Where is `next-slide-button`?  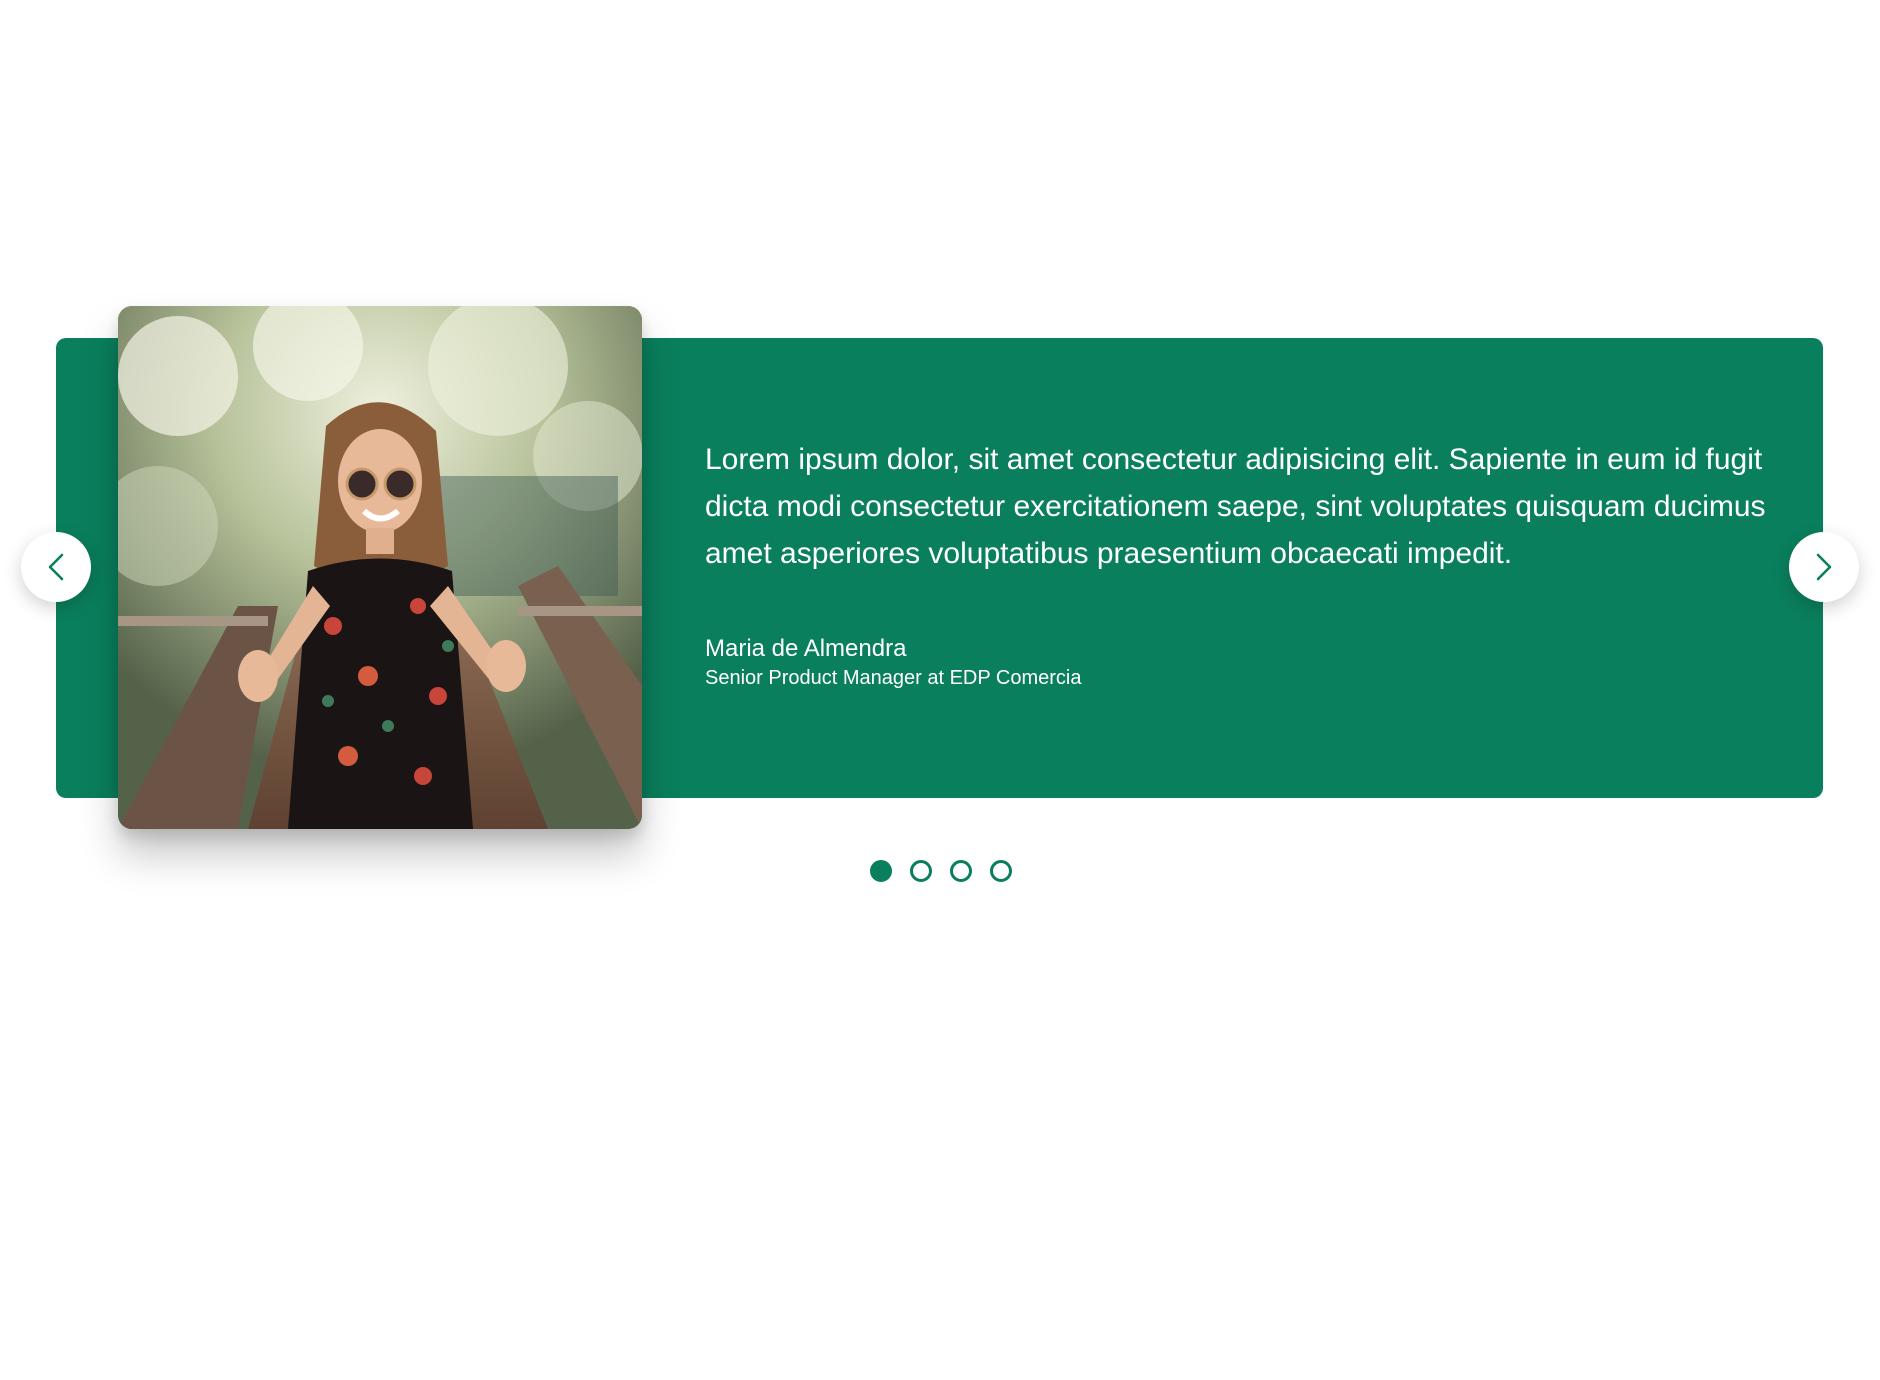
next-slide-button is located at coordinates (1824, 567).